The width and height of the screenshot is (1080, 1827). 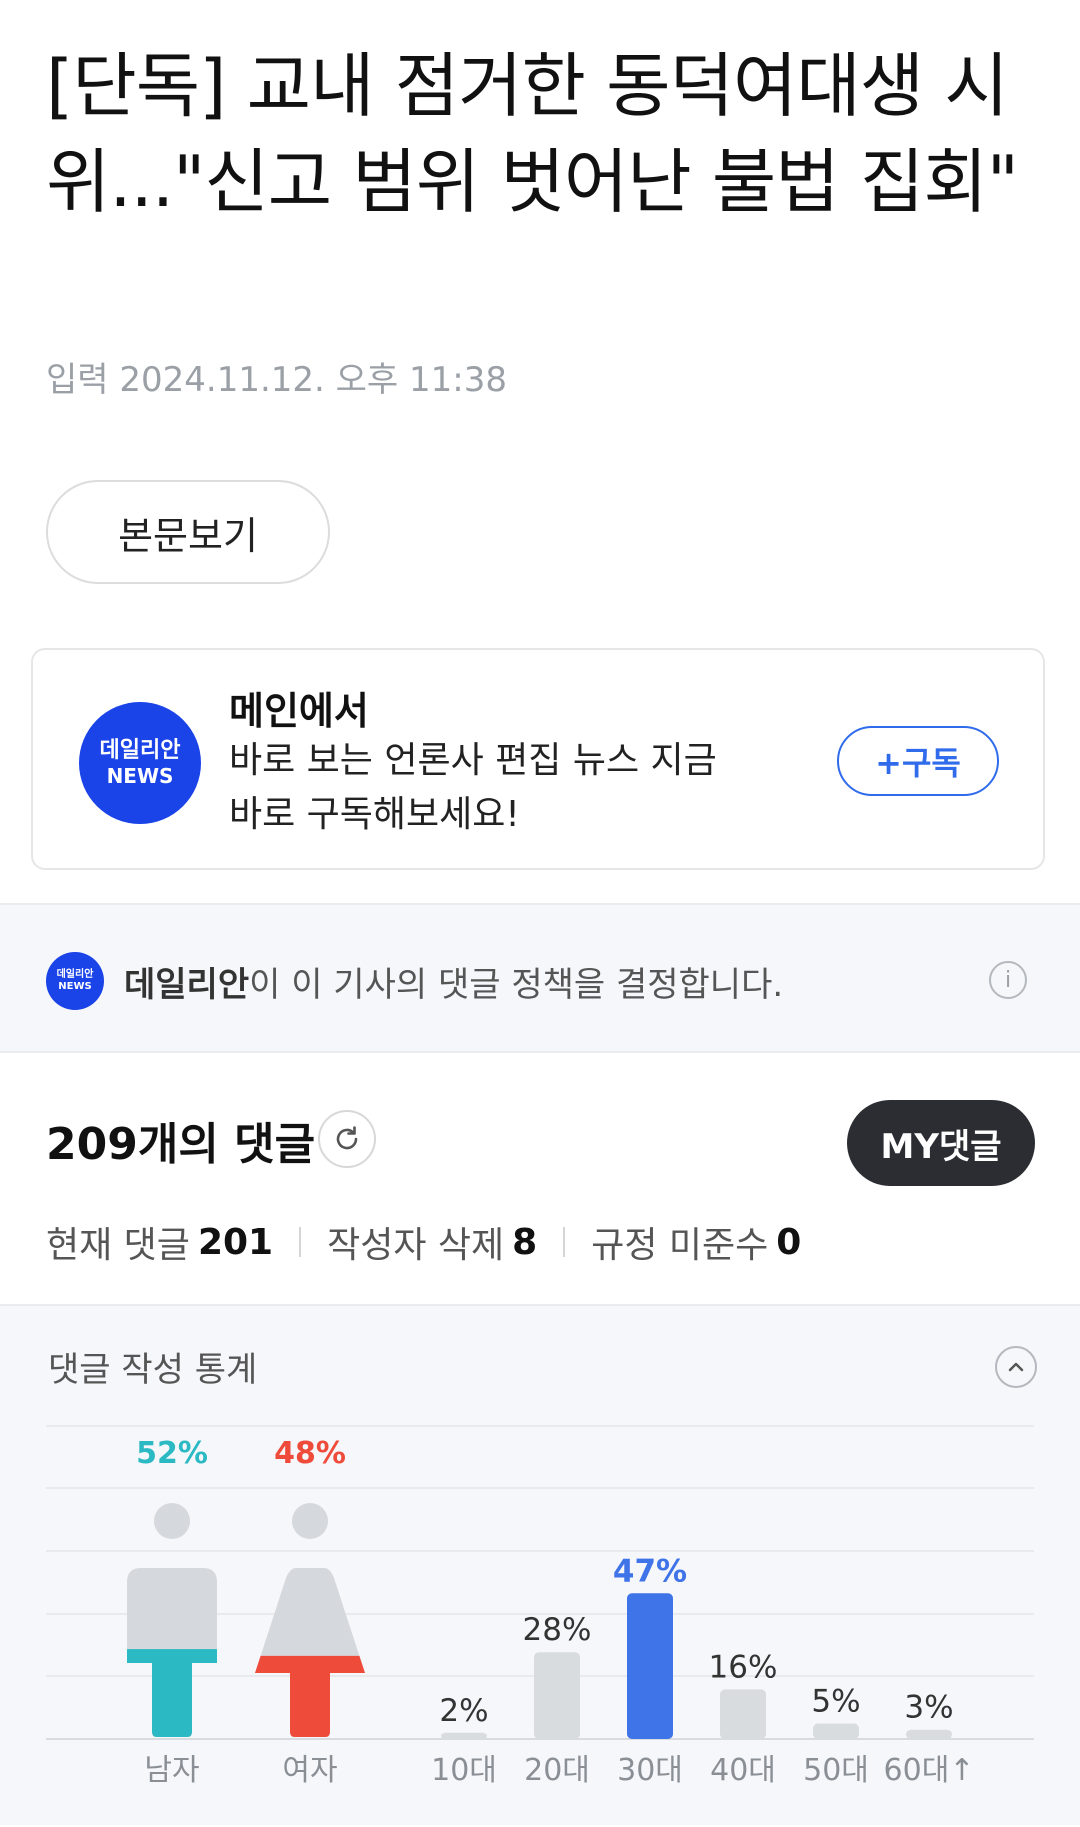 I want to click on gender-category-label: 여자, so click(x=309, y=1770).